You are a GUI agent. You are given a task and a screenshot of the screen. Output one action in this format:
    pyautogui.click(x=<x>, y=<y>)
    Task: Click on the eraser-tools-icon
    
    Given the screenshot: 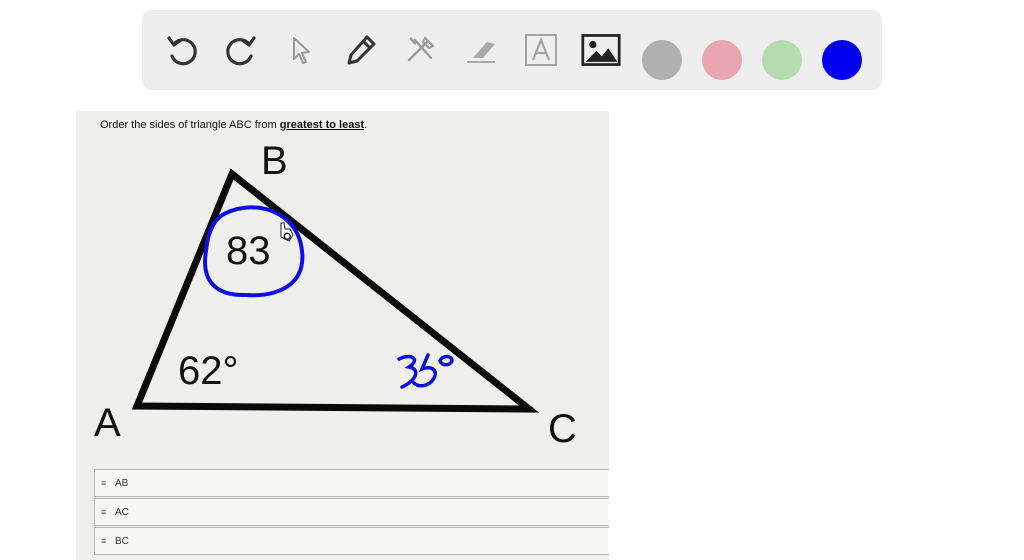 What is the action you would take?
    pyautogui.click(x=421, y=50)
    